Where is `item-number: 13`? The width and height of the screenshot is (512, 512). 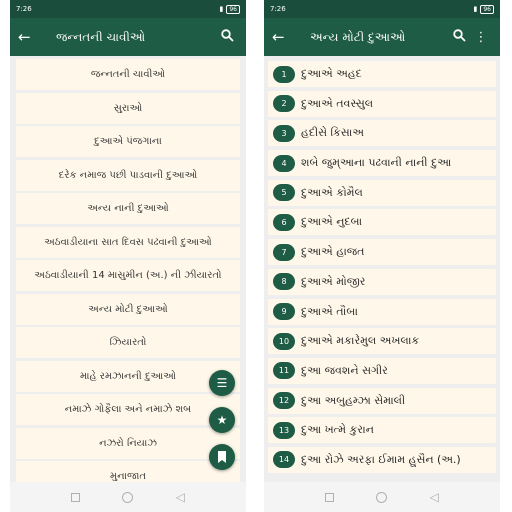 item-number: 13 is located at coordinates (284, 430).